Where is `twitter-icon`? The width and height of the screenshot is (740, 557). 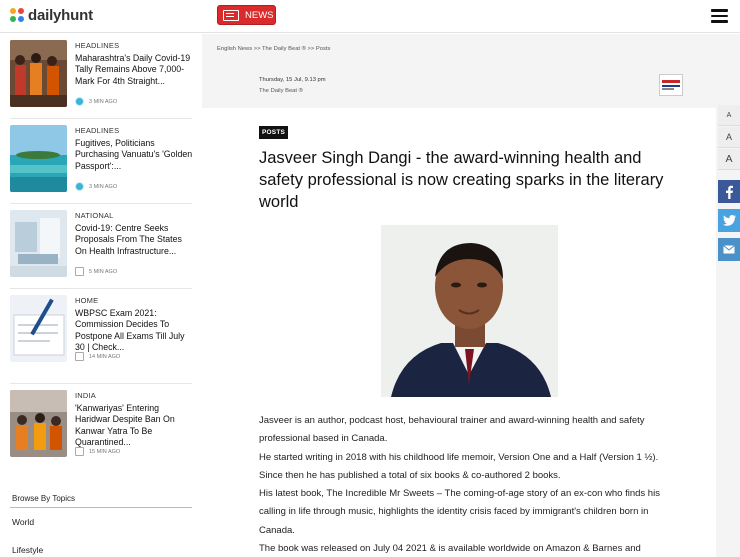 twitter-icon is located at coordinates (729, 220).